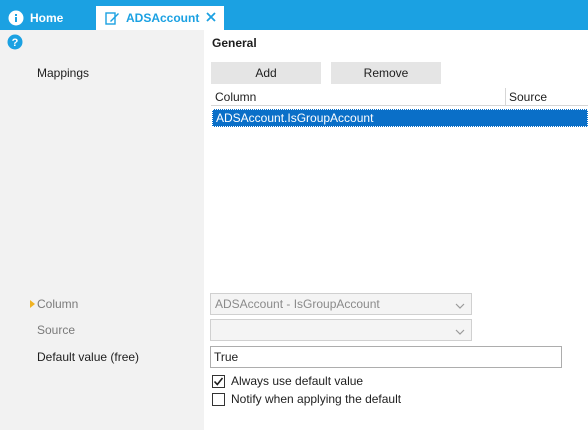 The width and height of the screenshot is (588, 430). Describe the element at coordinates (266, 73) in the screenshot. I see `add-button: Add` at that location.